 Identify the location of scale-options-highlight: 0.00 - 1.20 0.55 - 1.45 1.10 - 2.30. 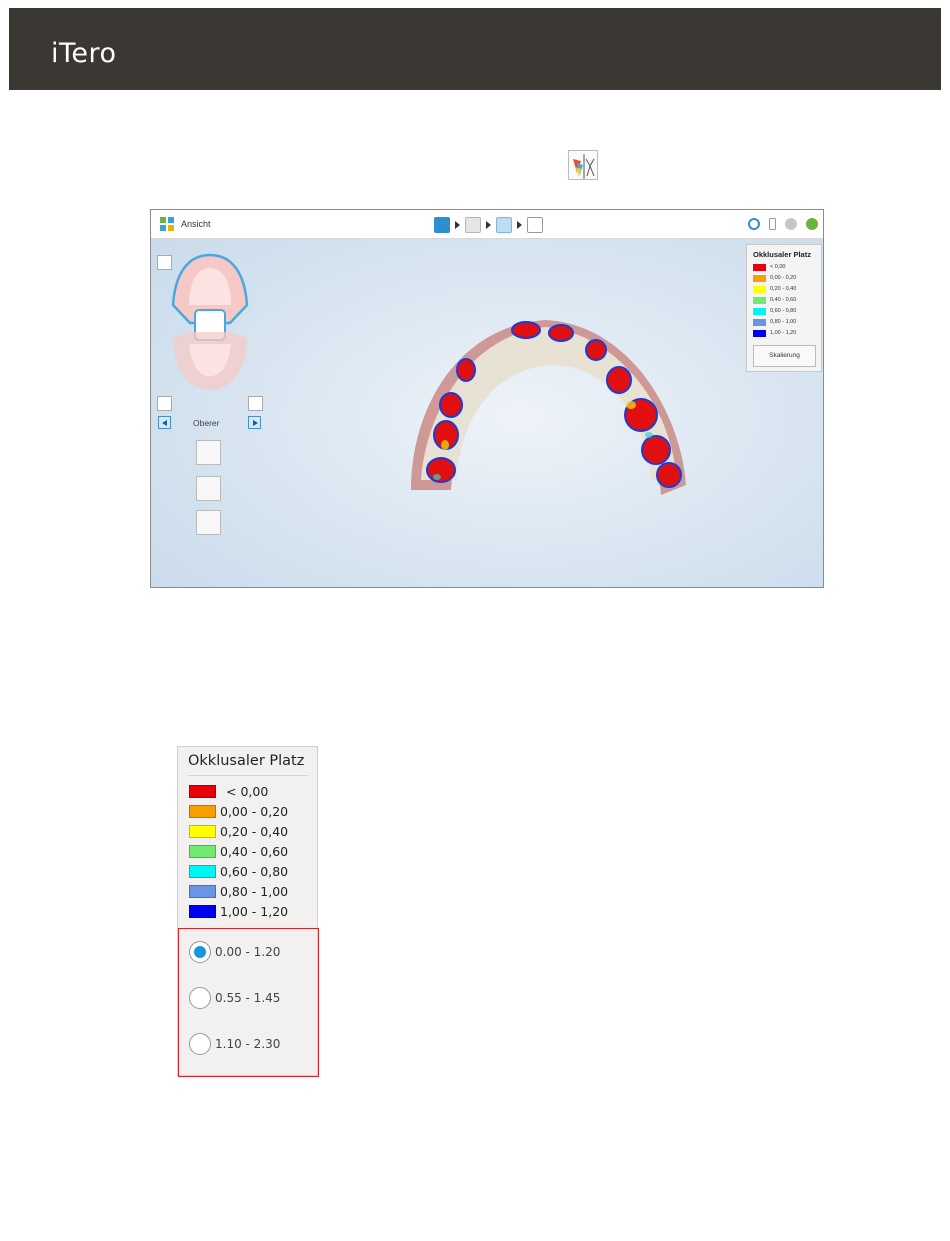
(248, 1002).